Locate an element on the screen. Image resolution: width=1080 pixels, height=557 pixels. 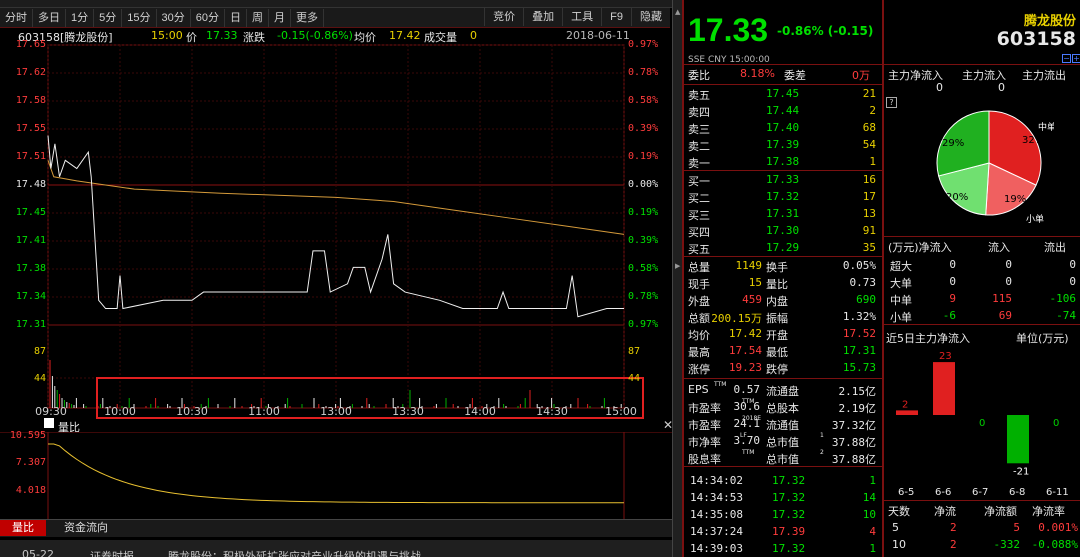
stat-value: 15 is located at coordinates (755, 282).